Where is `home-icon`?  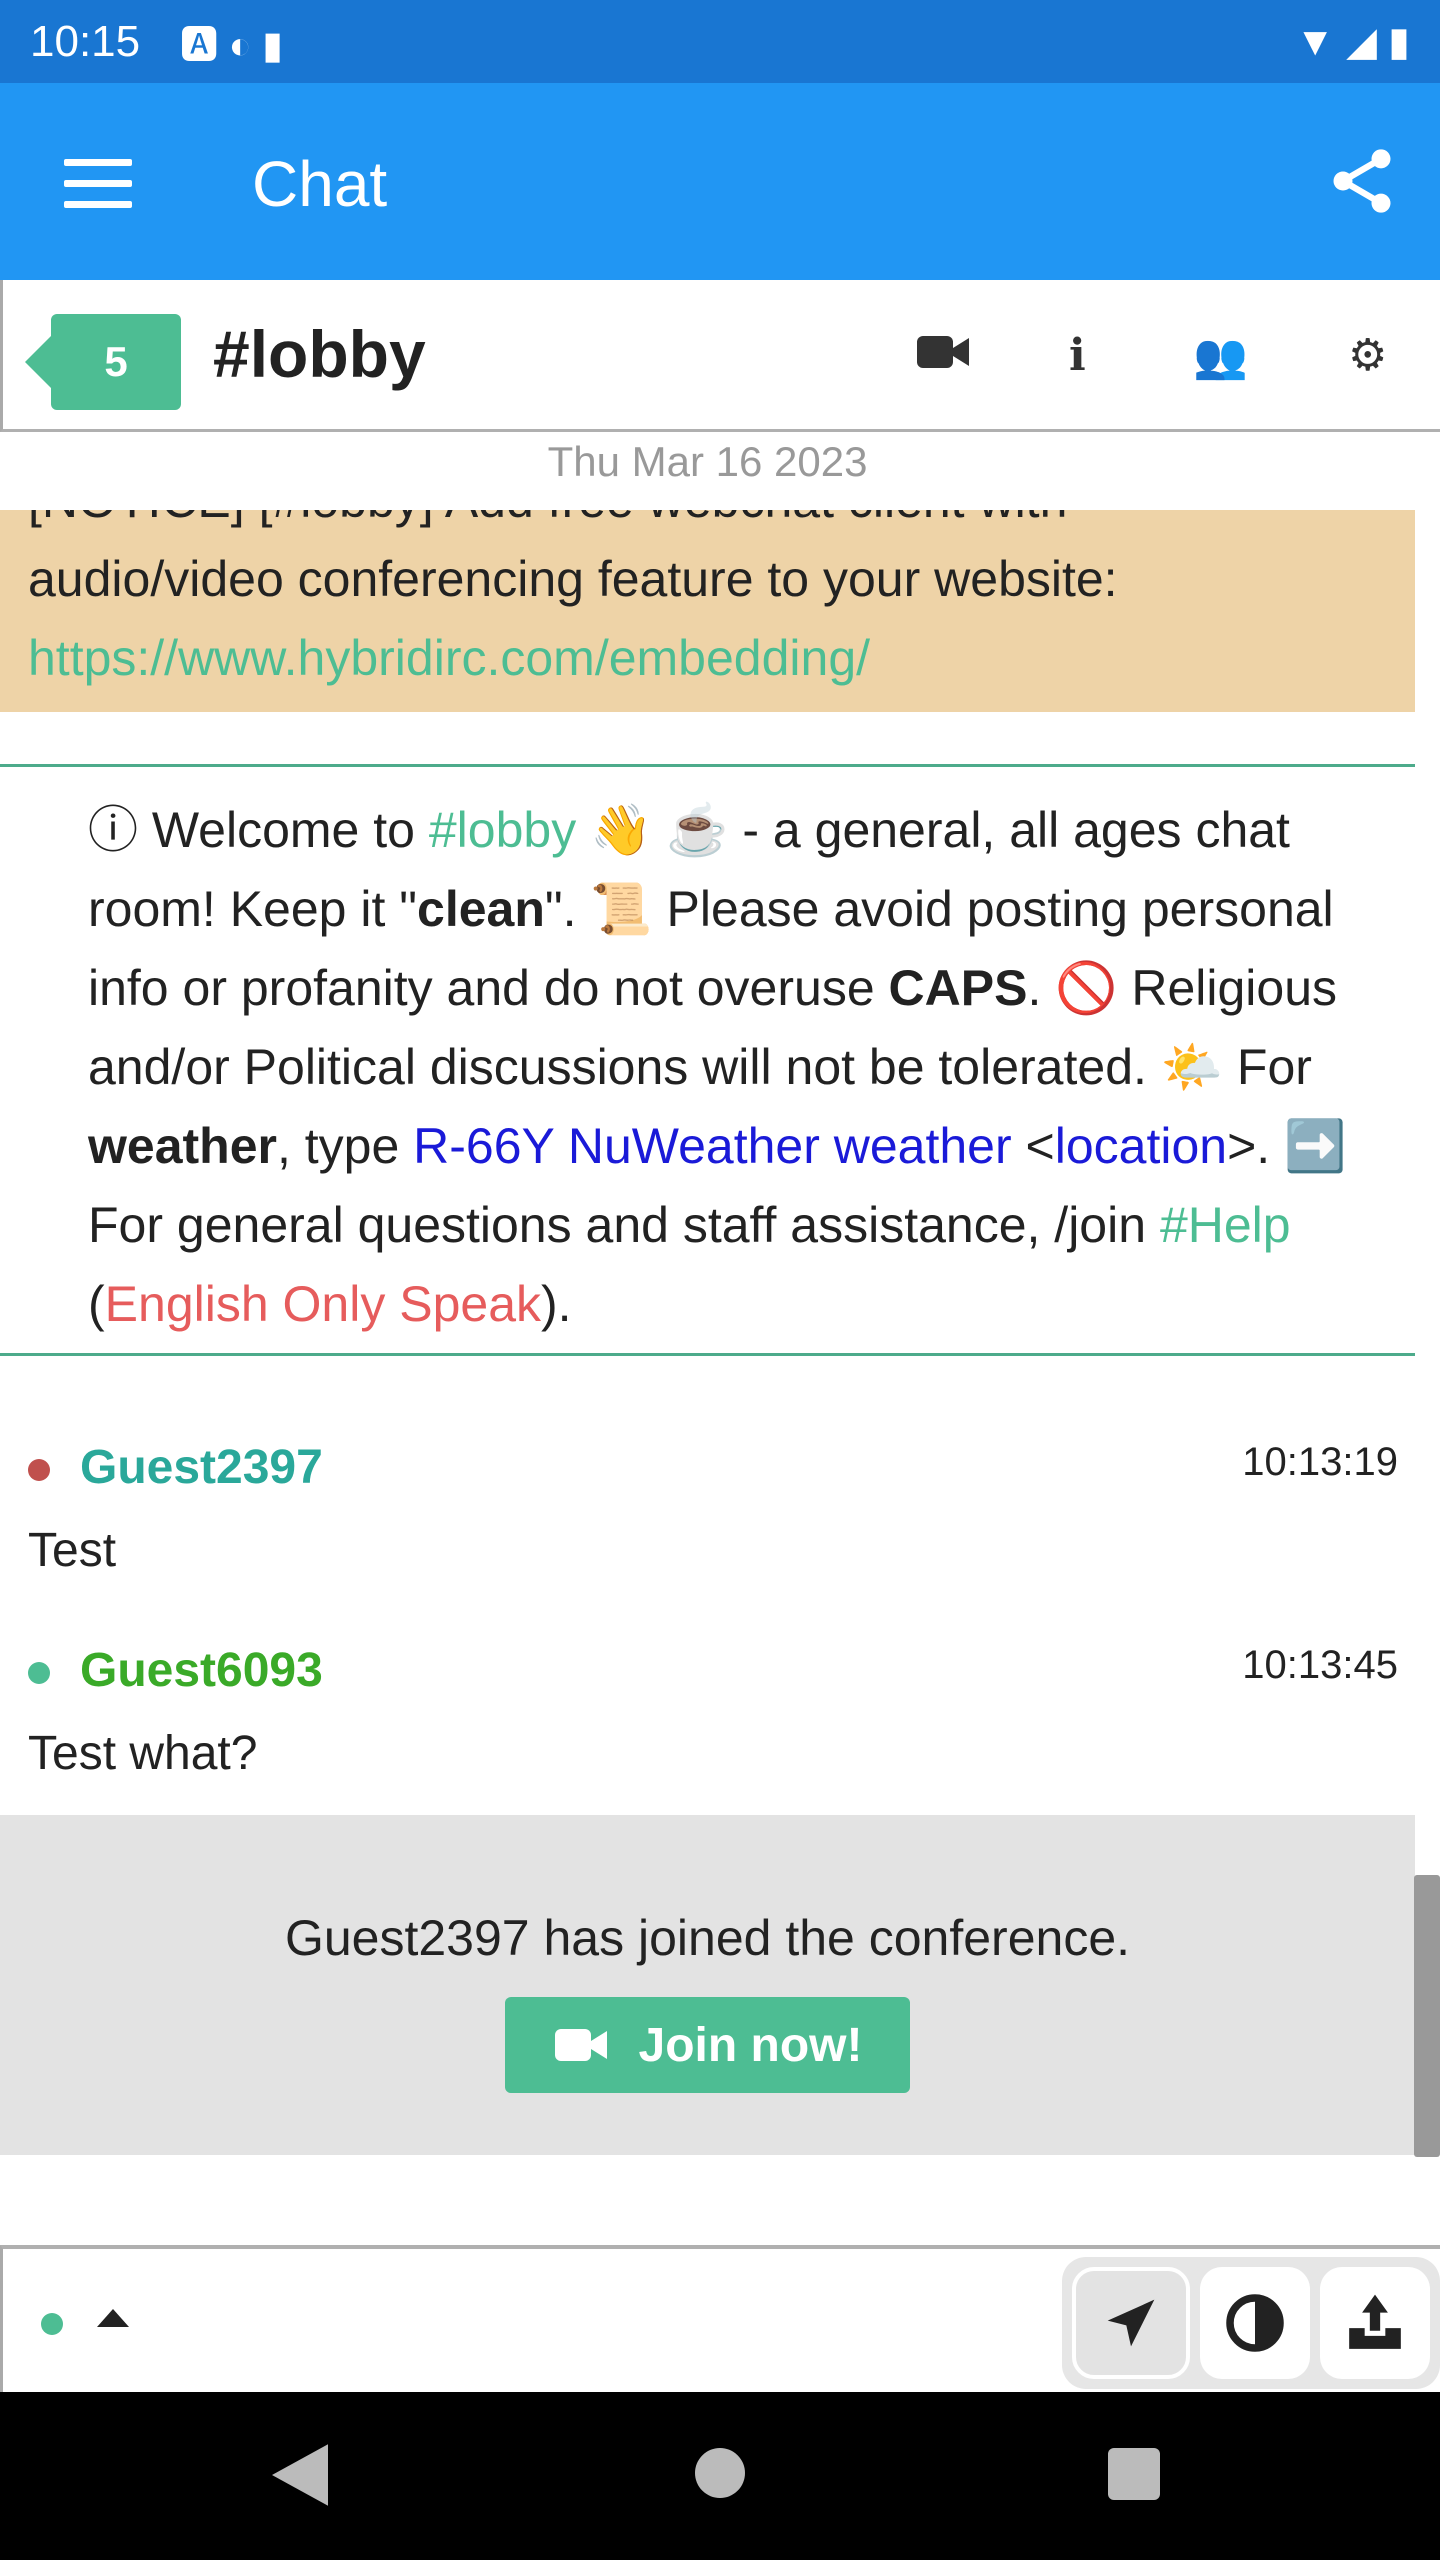 home-icon is located at coordinates (720, 2473).